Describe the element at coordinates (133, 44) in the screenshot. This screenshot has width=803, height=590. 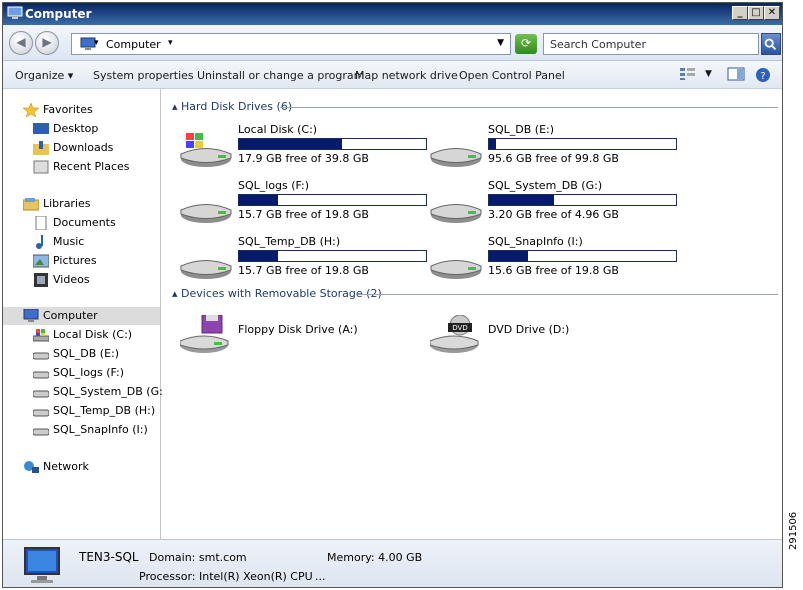
I see `breadcrumb-computer: Computer` at that location.